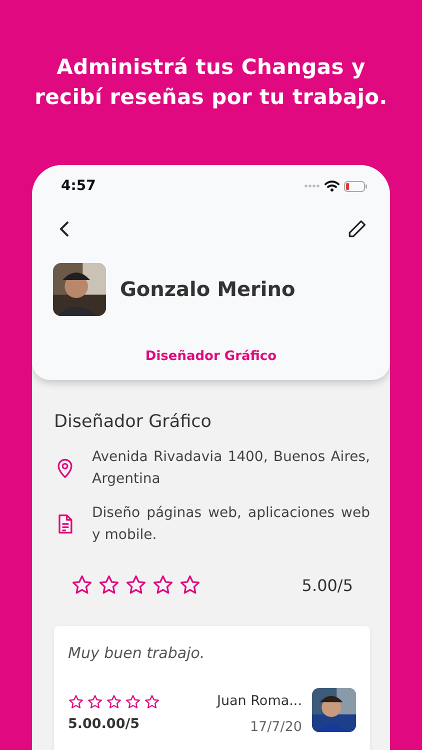  What do you see at coordinates (332, 186) in the screenshot?
I see `wifi-icon` at bounding box center [332, 186].